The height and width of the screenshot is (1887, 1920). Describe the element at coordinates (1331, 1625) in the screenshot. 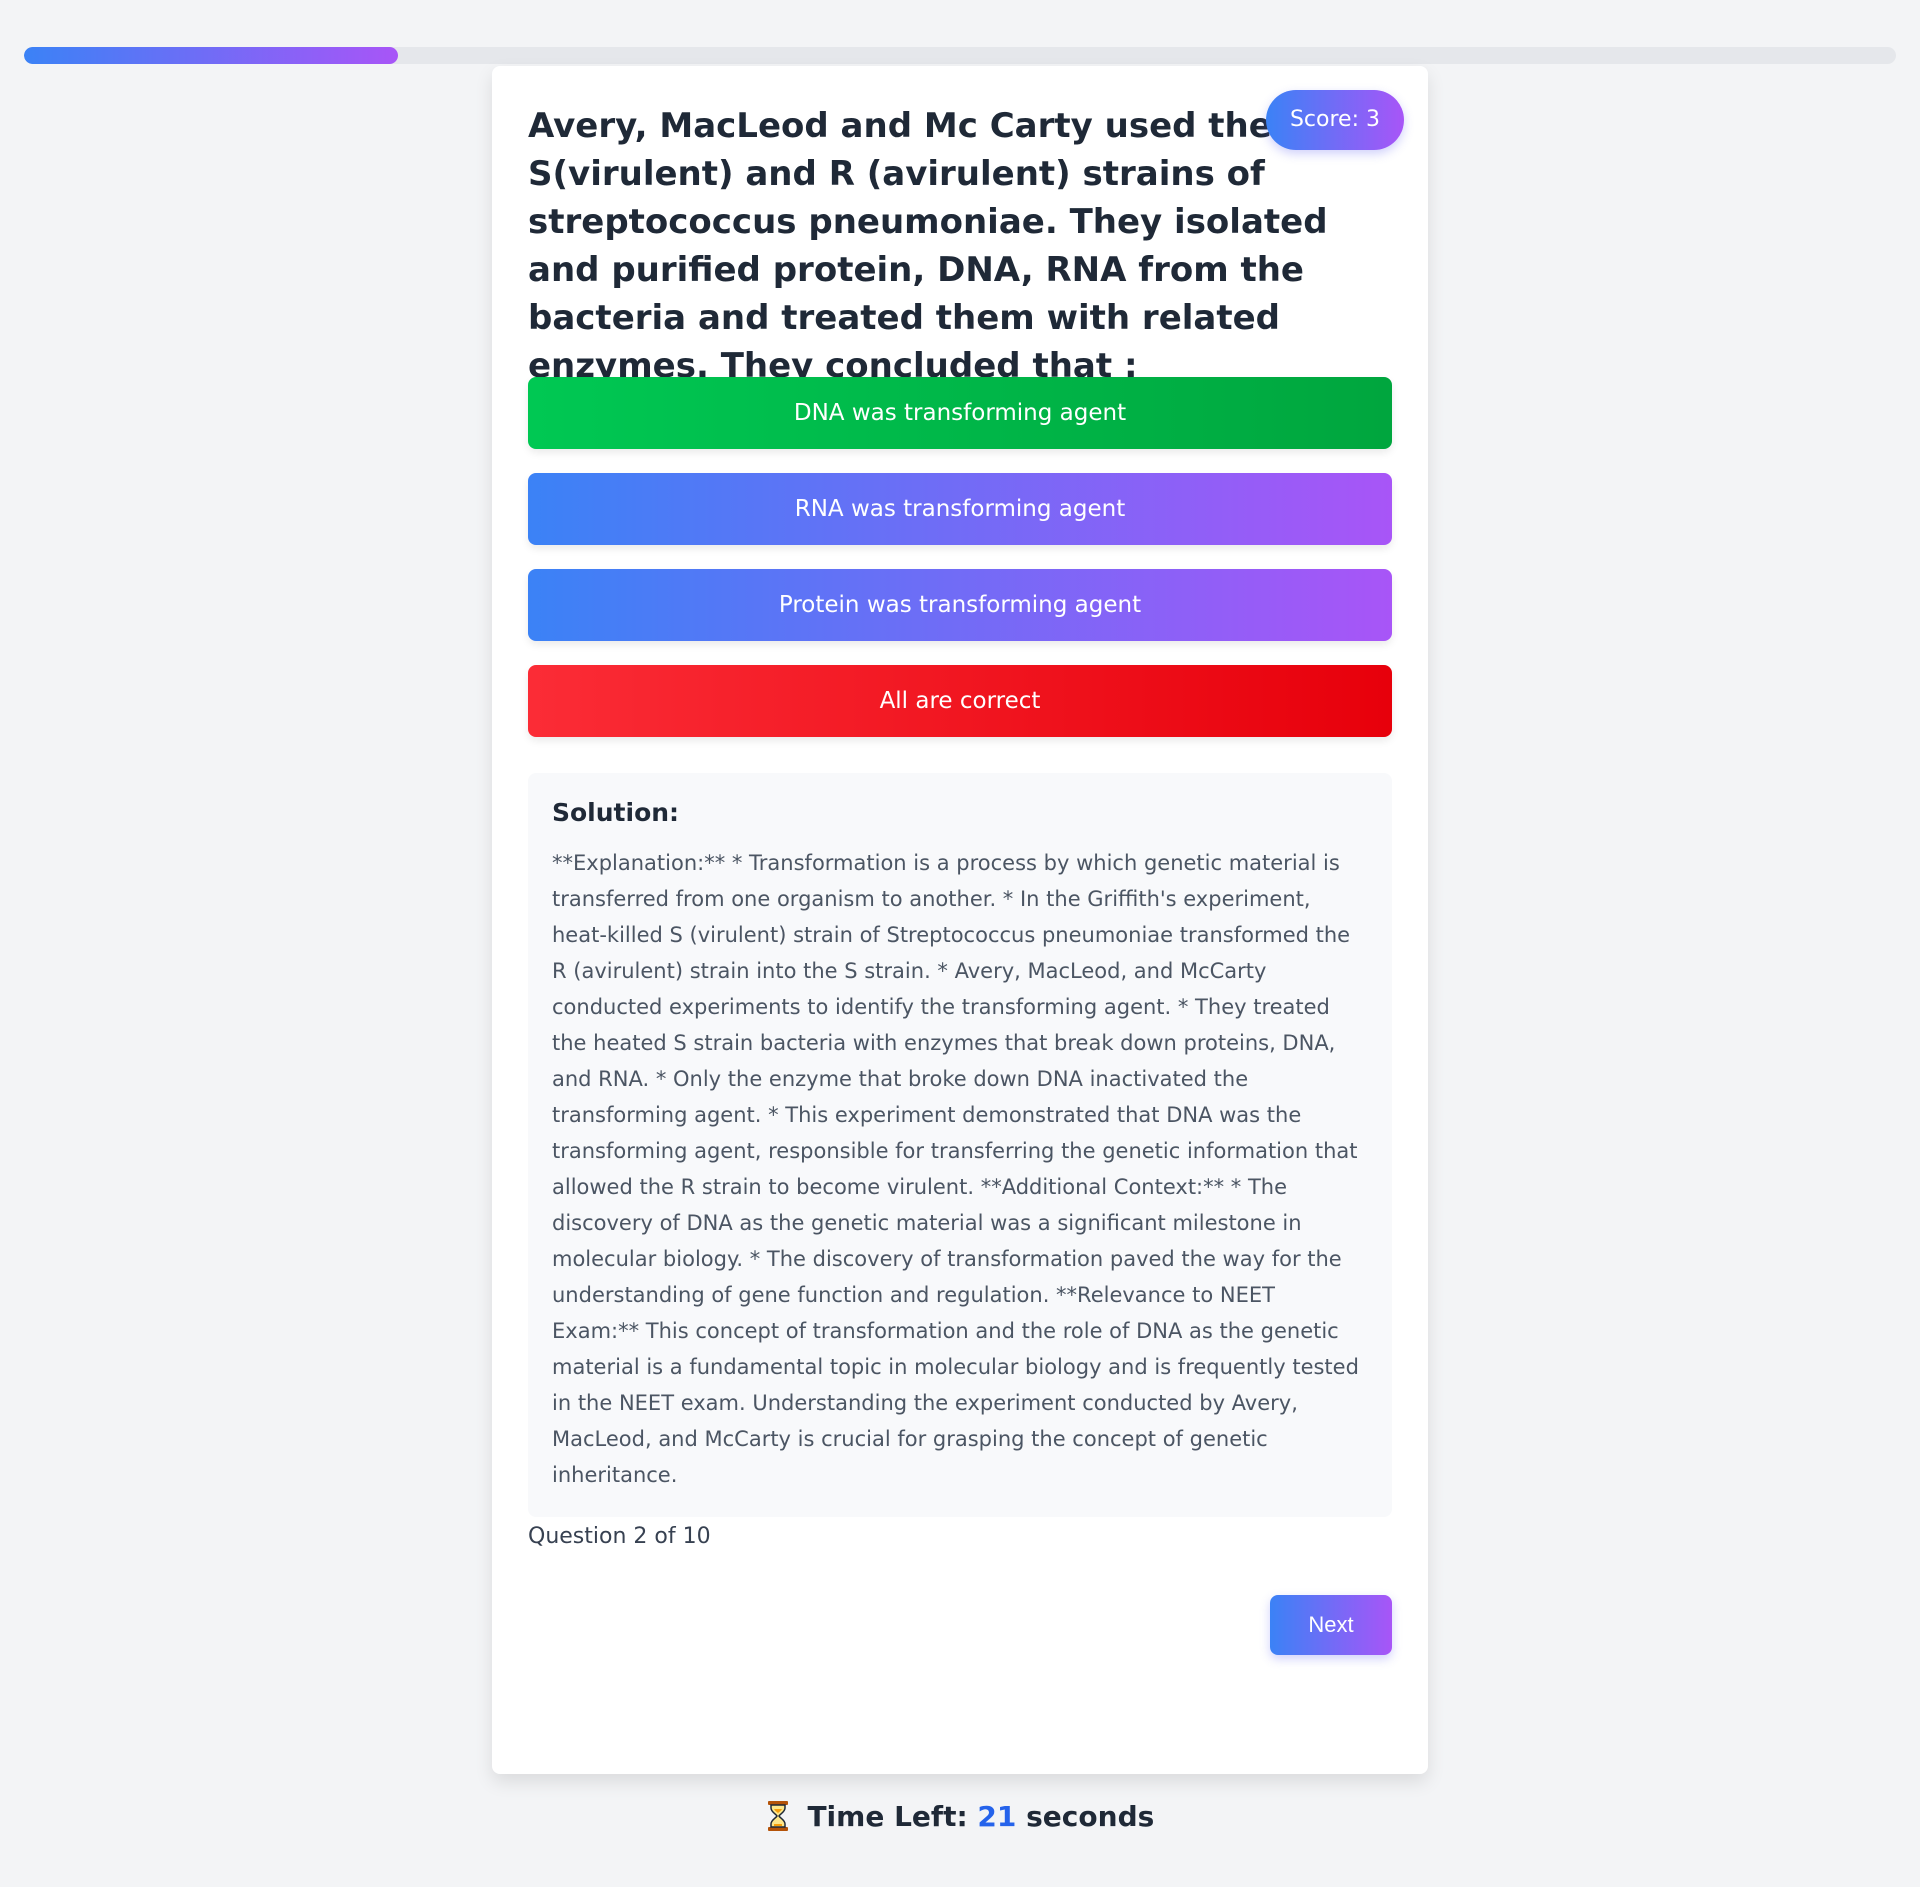

I see `next-button: Next` at that location.